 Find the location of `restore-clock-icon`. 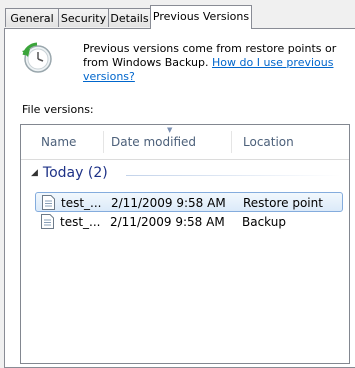

restore-clock-icon is located at coordinates (37, 57).